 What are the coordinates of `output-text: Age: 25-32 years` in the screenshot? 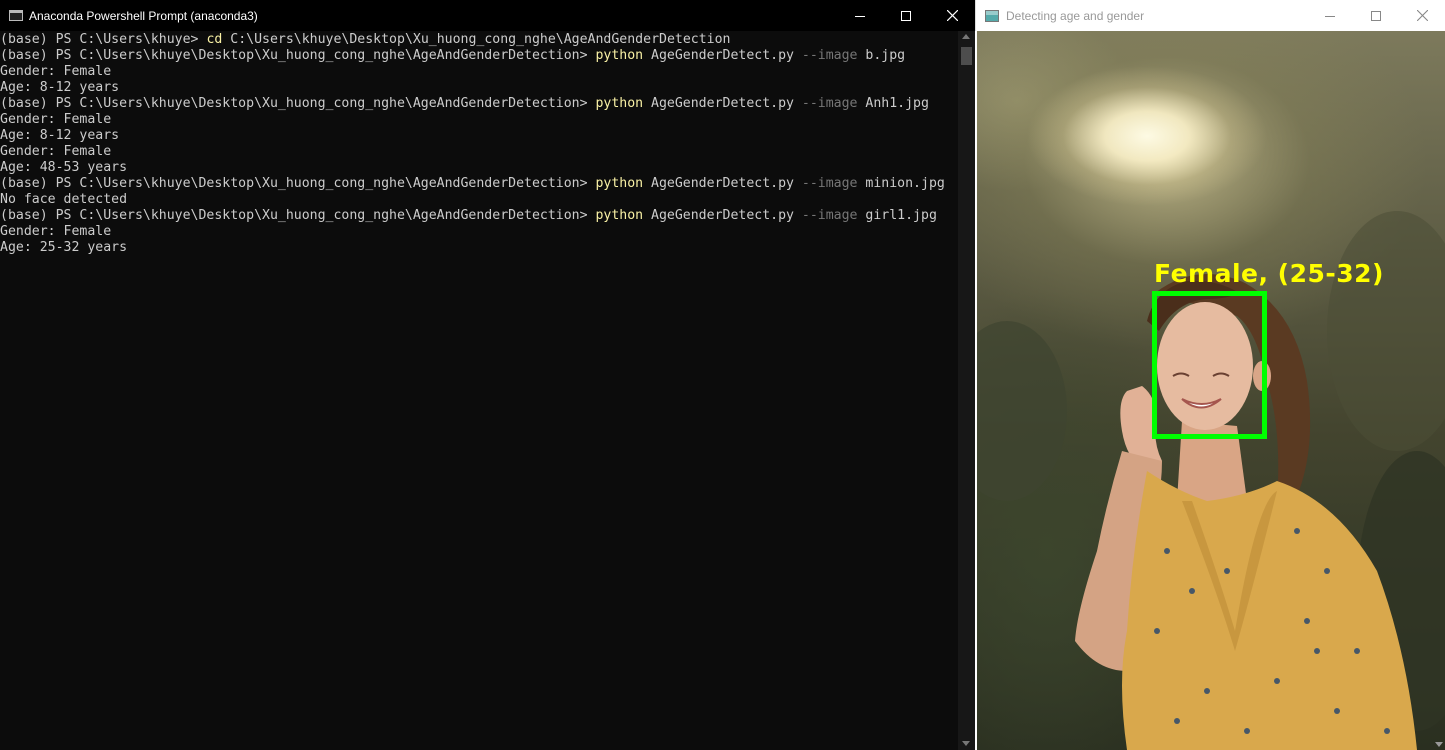 It's located at (64, 247).